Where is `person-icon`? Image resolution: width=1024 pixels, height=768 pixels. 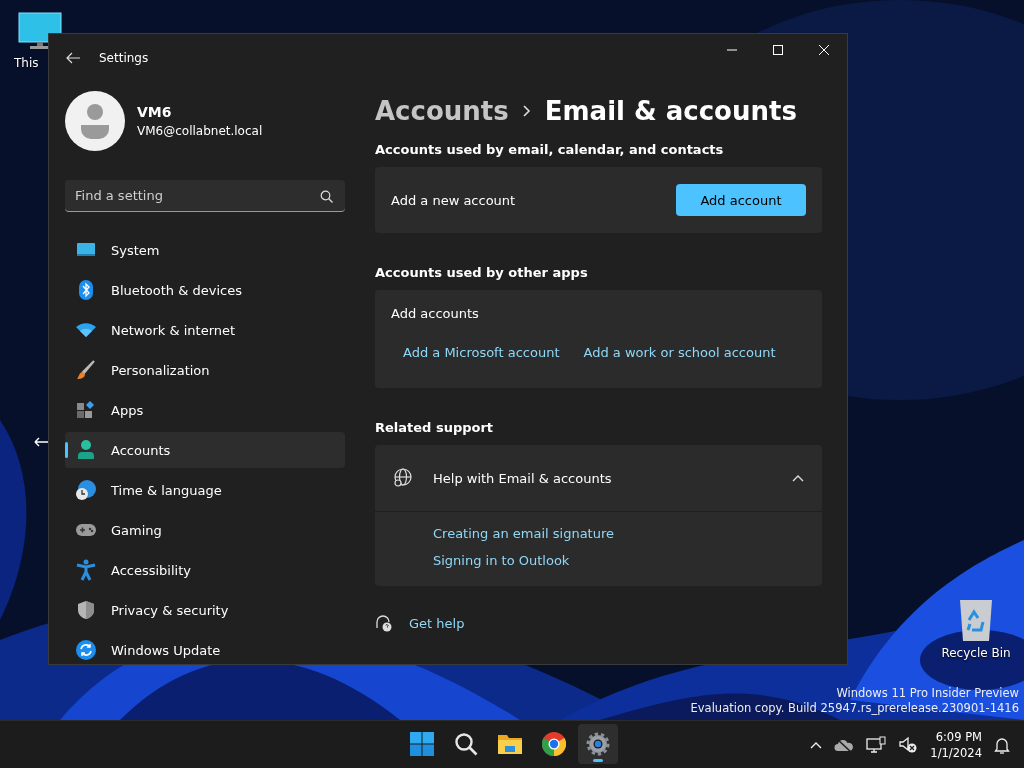
person-icon is located at coordinates (86, 450).